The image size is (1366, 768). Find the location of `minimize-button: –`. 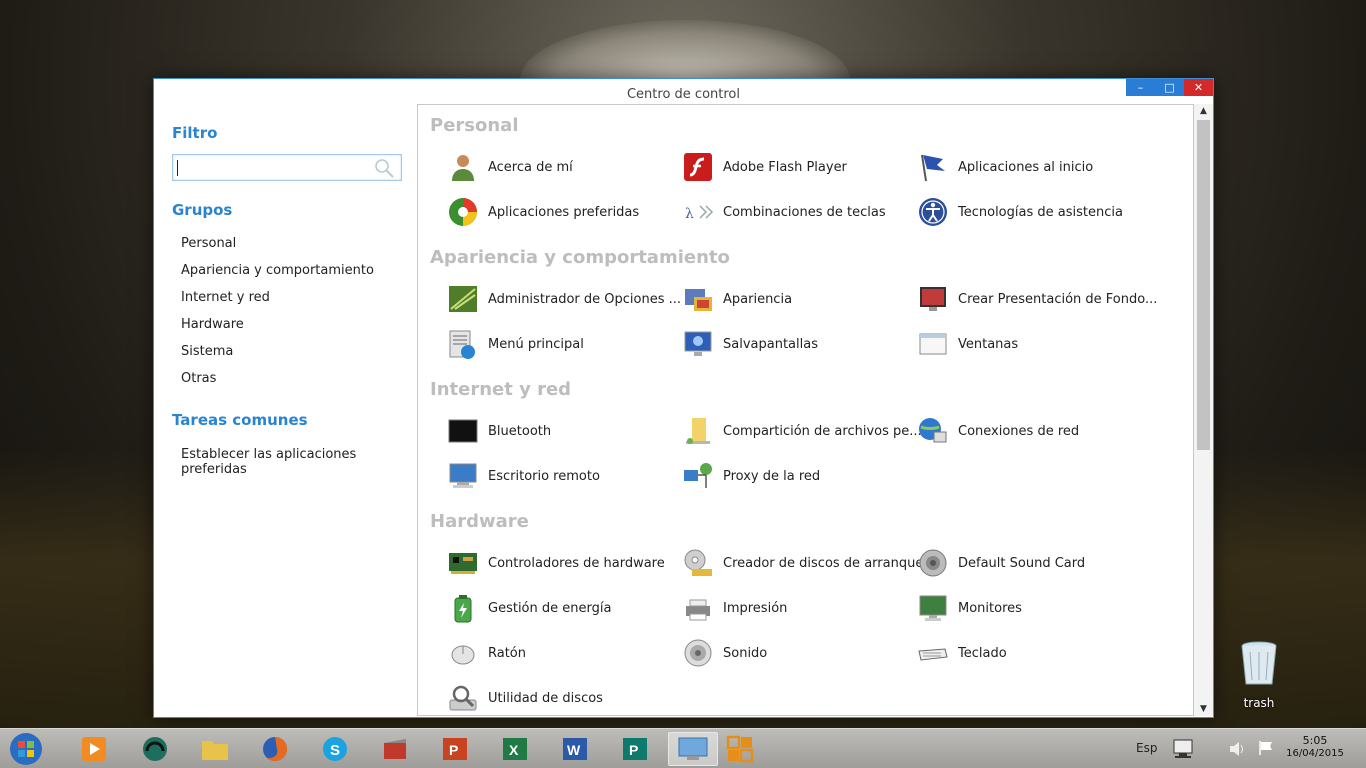

minimize-button: – is located at coordinates (1140, 87).